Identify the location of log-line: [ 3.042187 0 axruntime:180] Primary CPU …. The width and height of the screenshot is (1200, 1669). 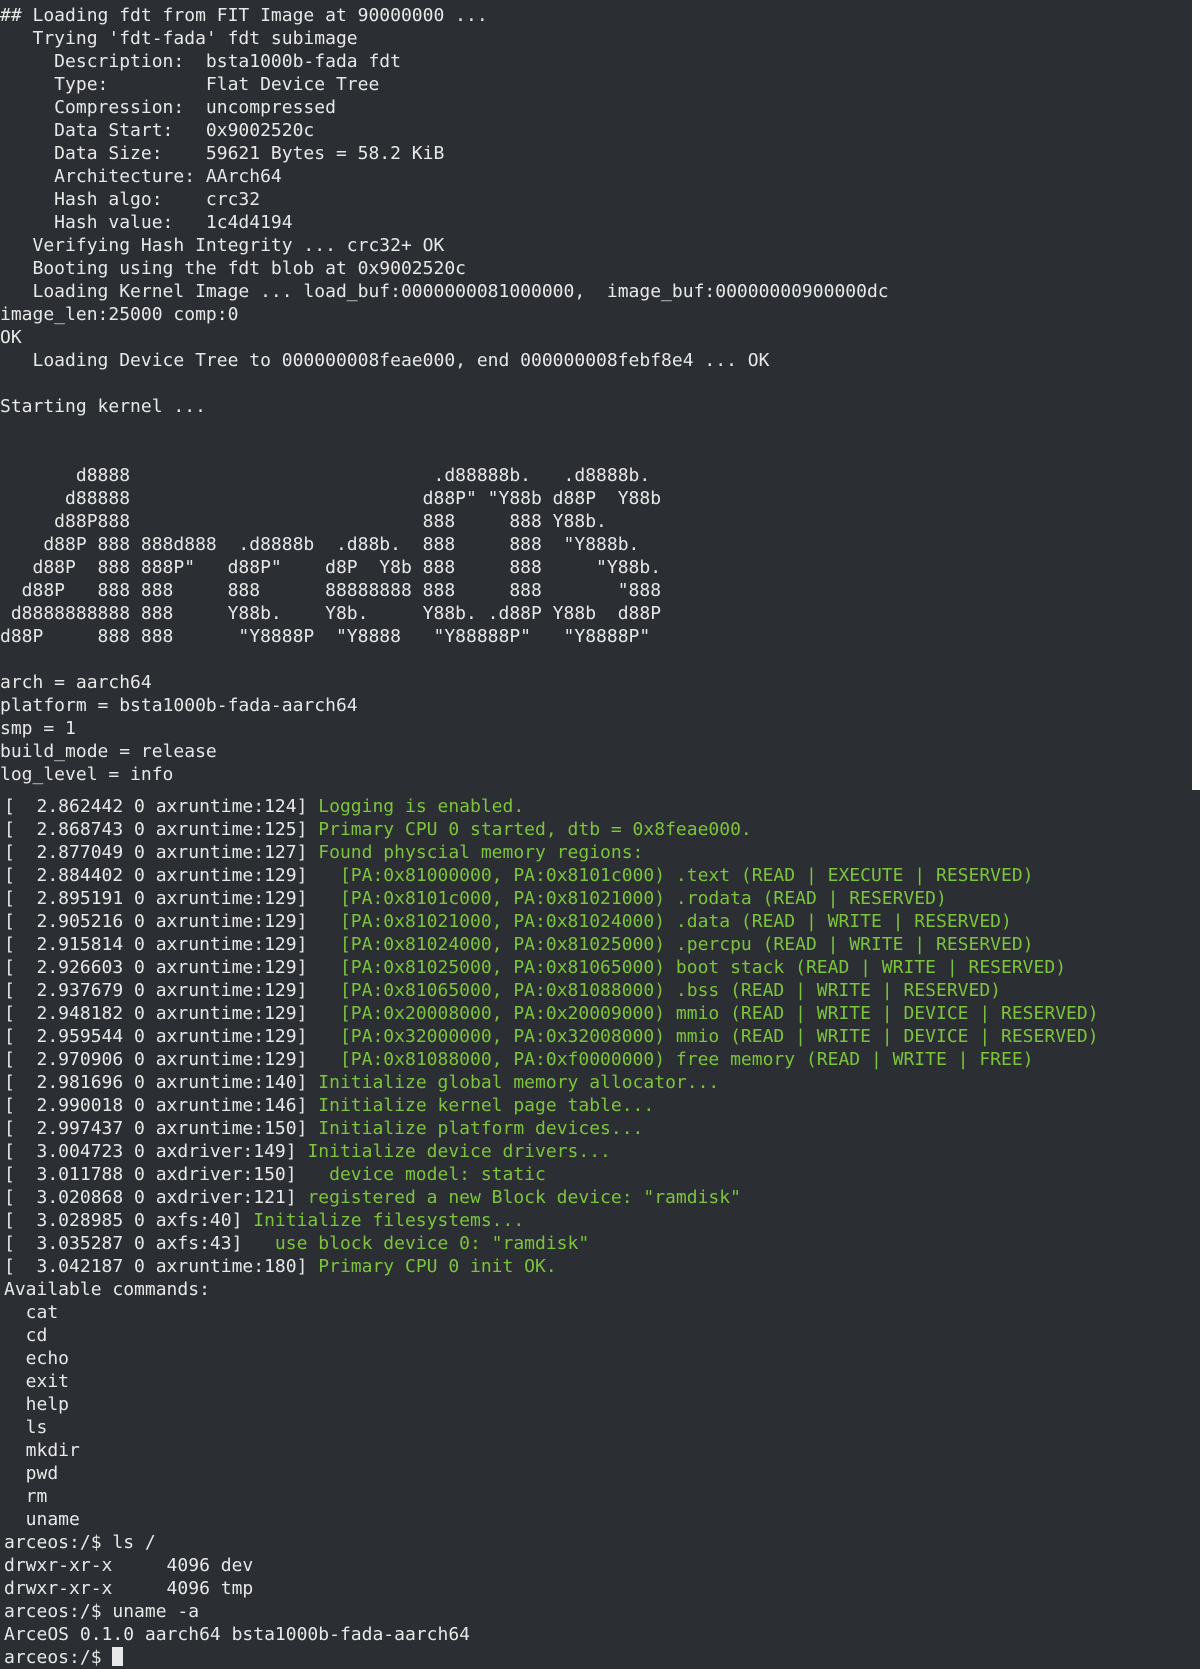
(602, 1266).